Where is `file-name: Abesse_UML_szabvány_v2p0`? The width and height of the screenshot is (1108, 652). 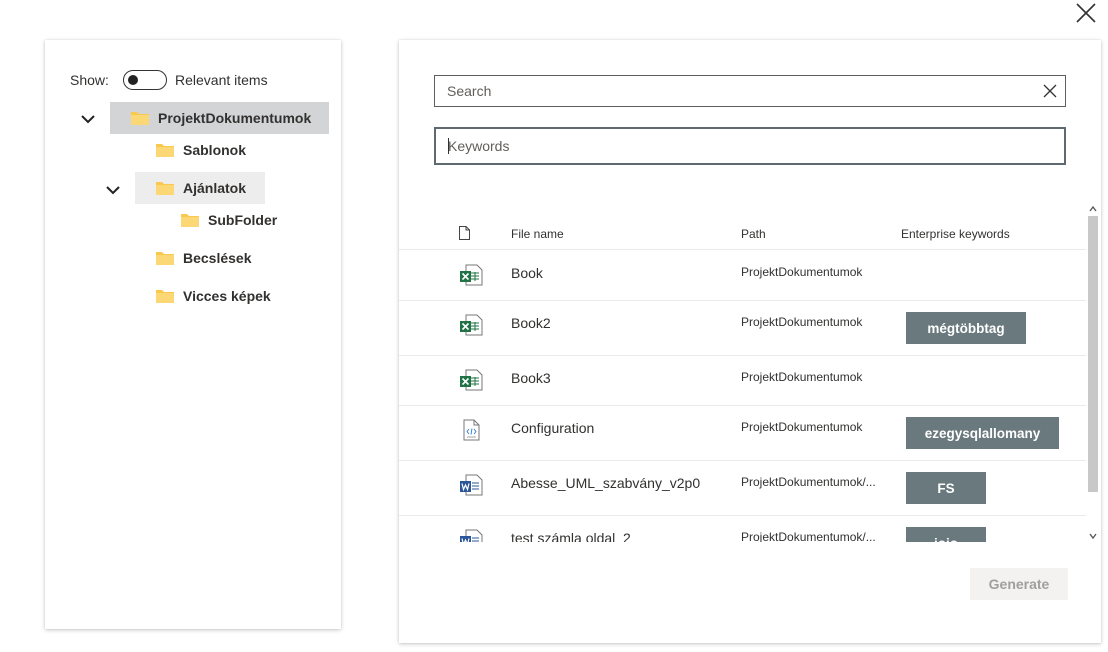
file-name: Abesse_UML_szabvány_v2p0 is located at coordinates (606, 483).